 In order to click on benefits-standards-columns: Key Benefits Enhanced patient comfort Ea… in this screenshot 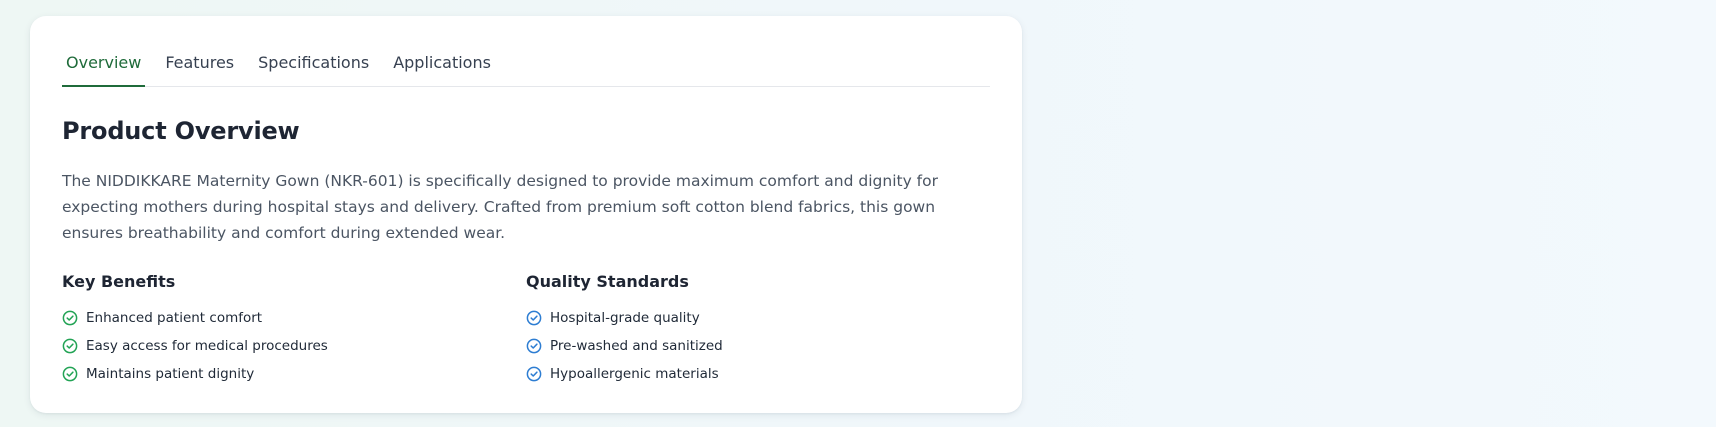, I will do `click(526, 330)`.